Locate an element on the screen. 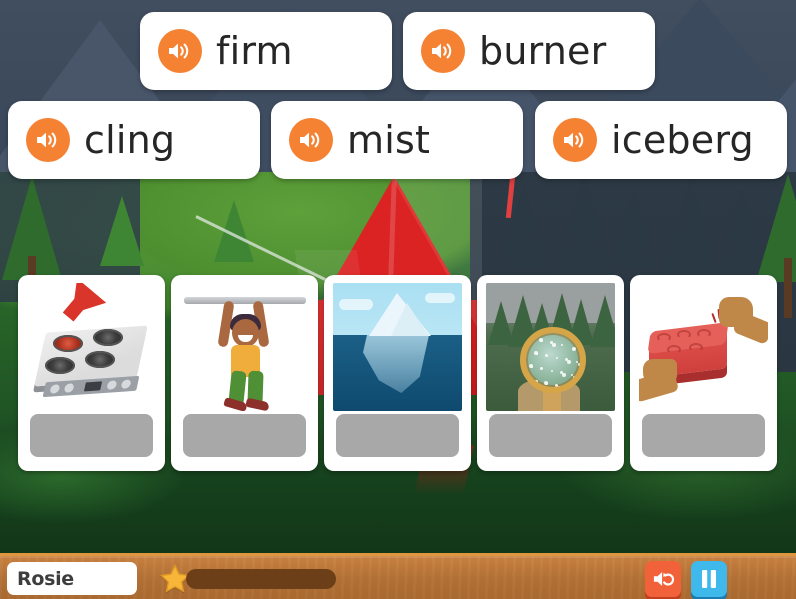  punching-fist is located at coordinates (736, 312).